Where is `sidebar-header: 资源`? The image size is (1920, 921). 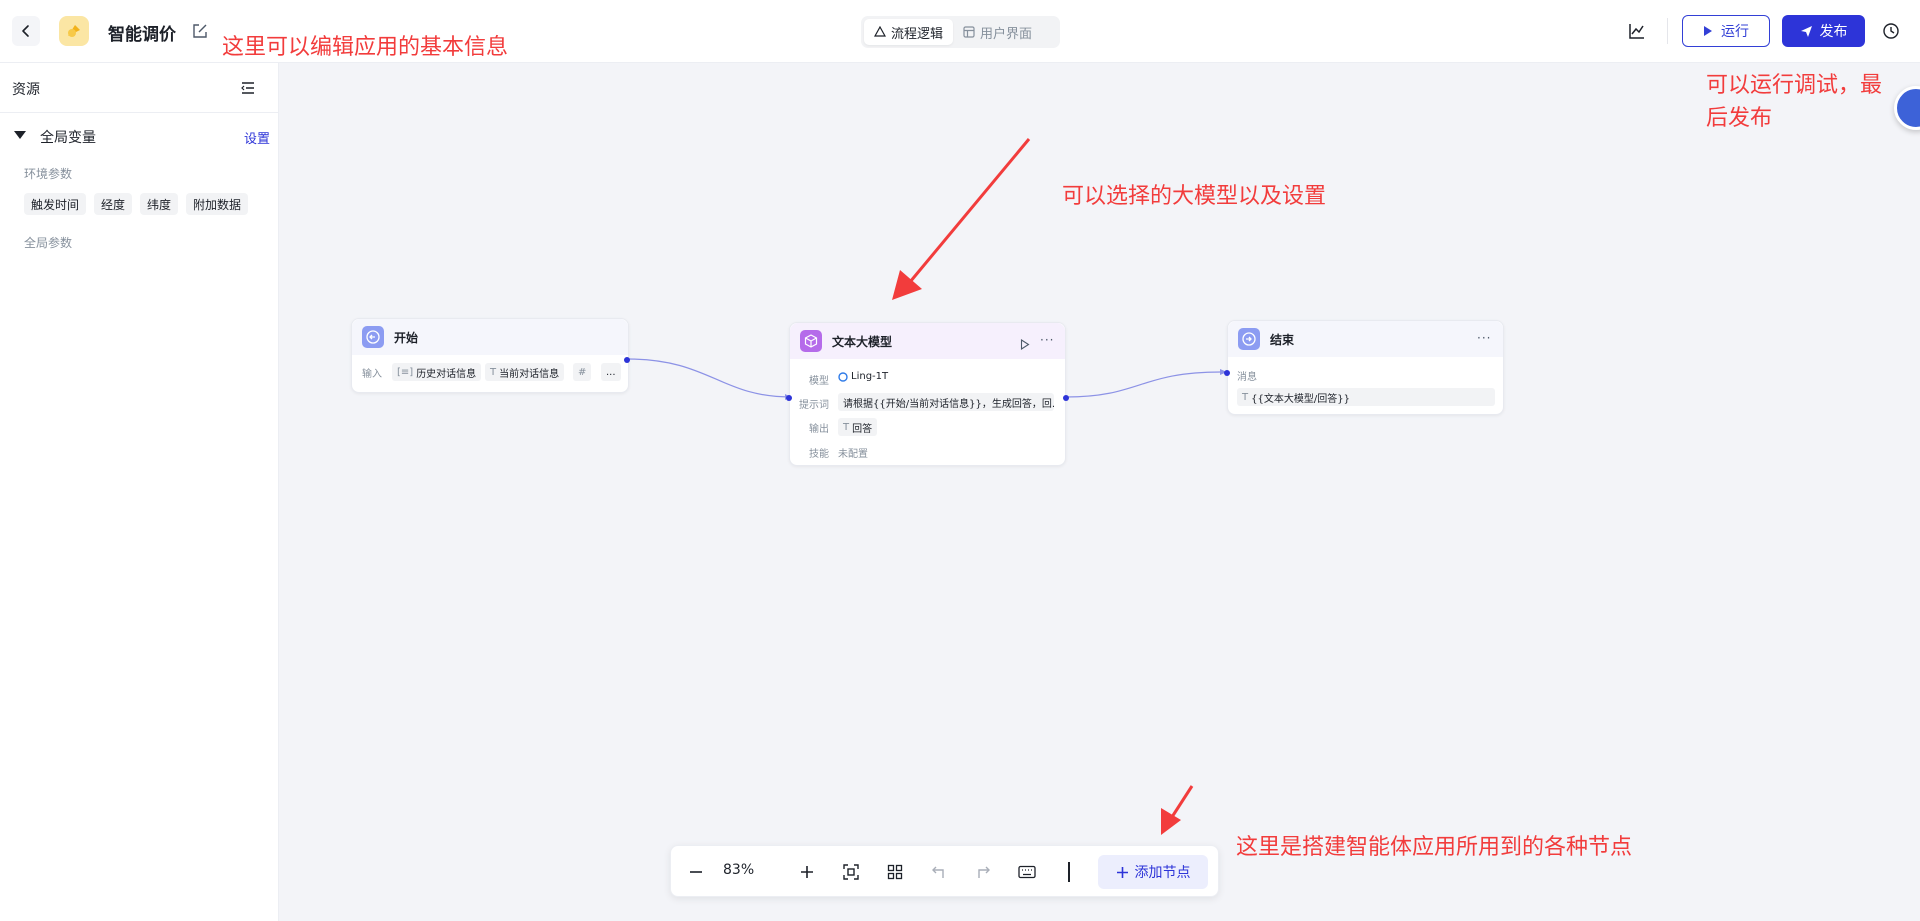
sidebar-header: 资源 is located at coordinates (139, 88).